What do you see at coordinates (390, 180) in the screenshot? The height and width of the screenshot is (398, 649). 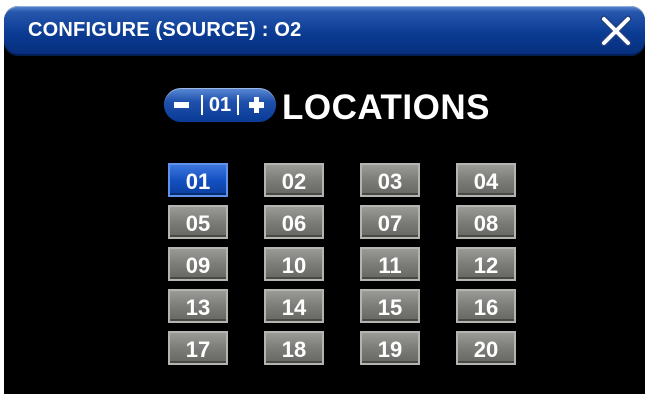 I see `location-button-03: 03` at bounding box center [390, 180].